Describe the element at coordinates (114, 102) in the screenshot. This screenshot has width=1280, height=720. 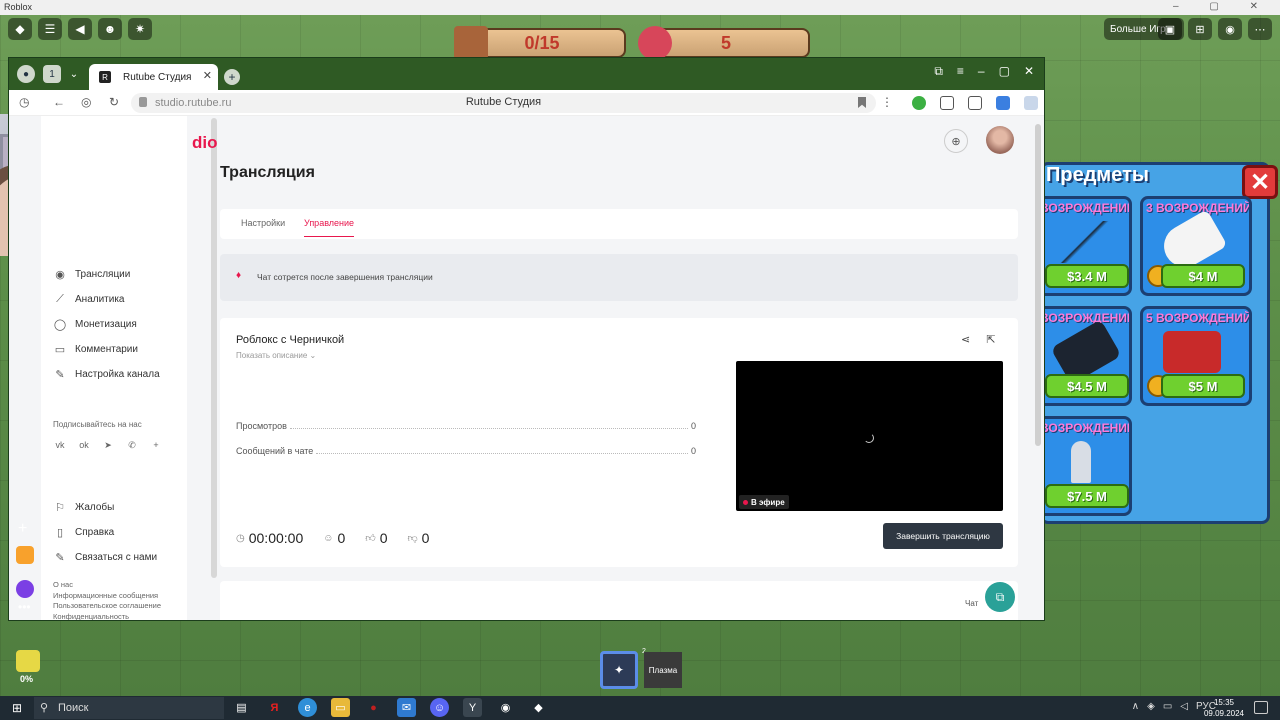
I see `reload-icon: ↻` at that location.